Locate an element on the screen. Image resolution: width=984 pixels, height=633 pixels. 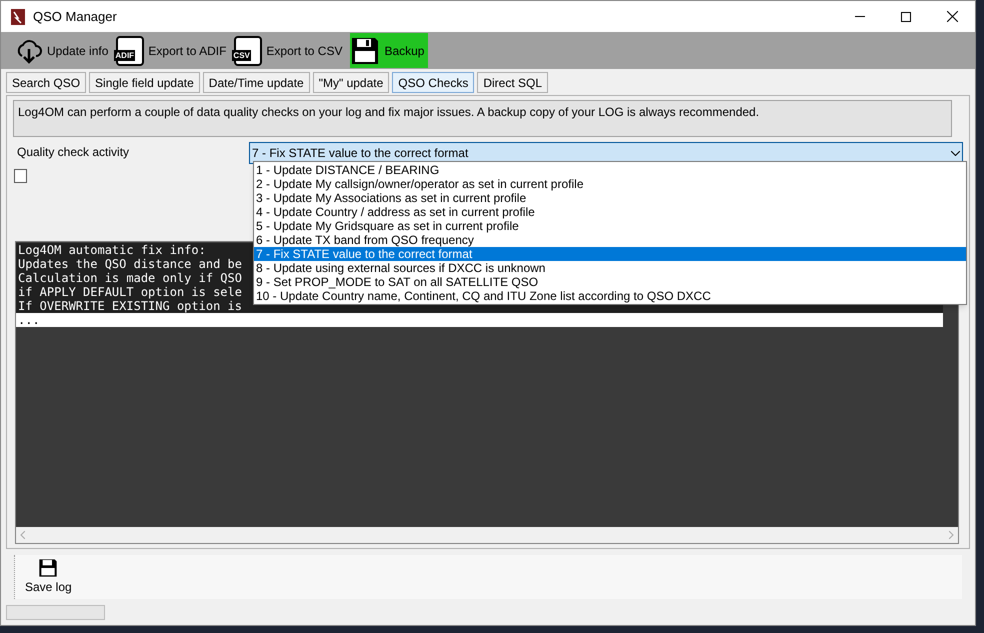
chevron-down-icon is located at coordinates (955, 153).